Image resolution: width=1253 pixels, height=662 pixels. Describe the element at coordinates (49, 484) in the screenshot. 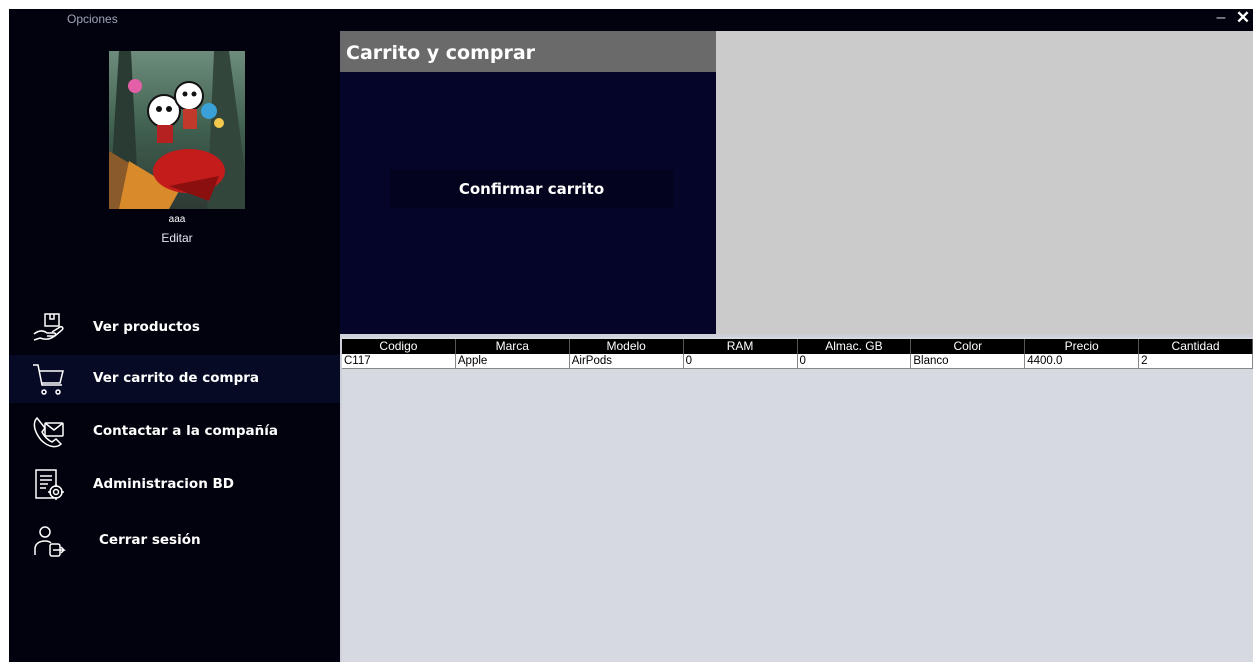

I see `document-gear-icon` at that location.